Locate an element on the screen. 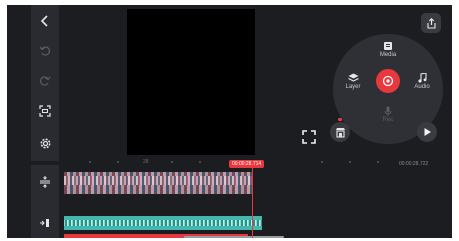  media-button: Media is located at coordinates (388, 50).